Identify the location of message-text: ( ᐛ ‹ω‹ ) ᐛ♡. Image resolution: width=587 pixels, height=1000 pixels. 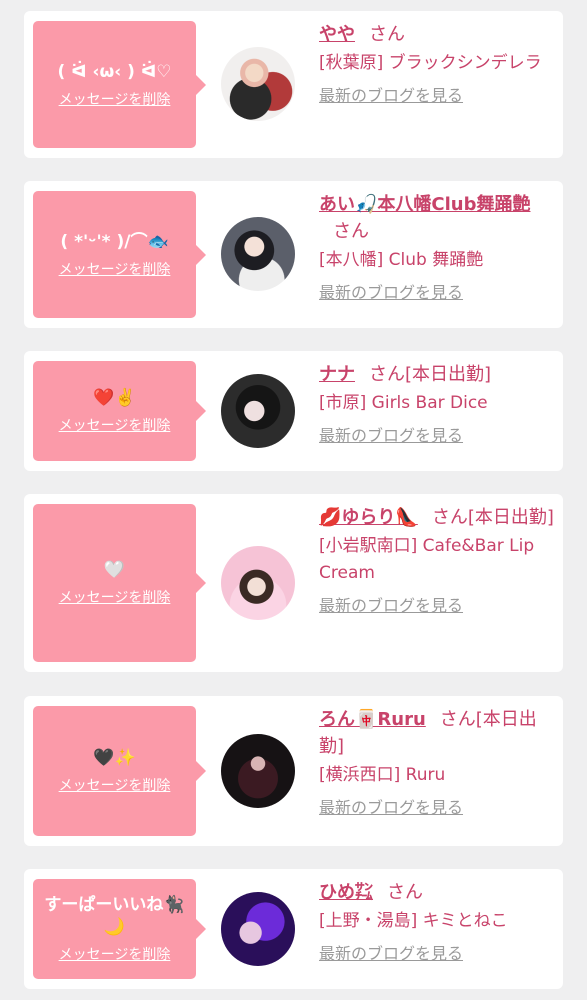
(114, 71).